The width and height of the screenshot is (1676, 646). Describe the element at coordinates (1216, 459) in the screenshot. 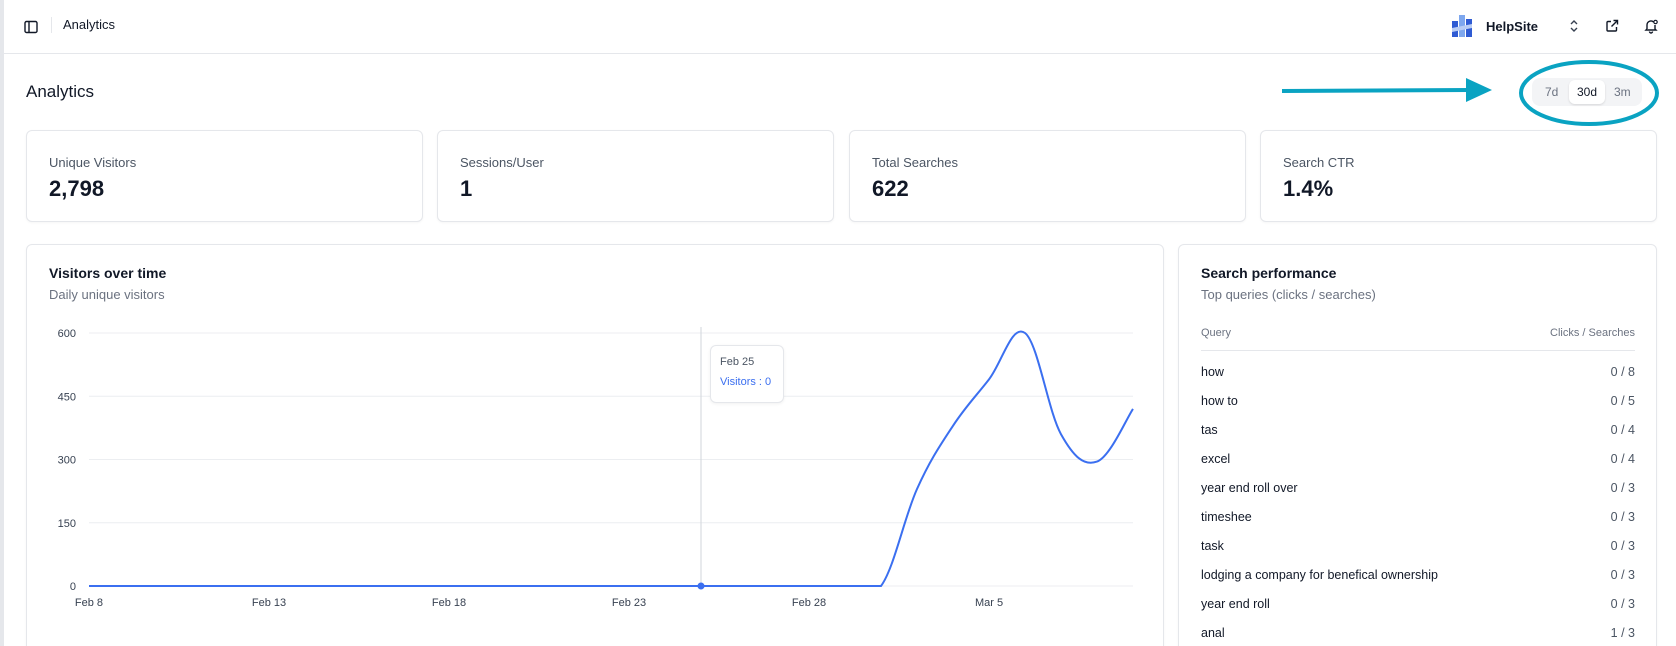

I see `query-text: excel` at that location.